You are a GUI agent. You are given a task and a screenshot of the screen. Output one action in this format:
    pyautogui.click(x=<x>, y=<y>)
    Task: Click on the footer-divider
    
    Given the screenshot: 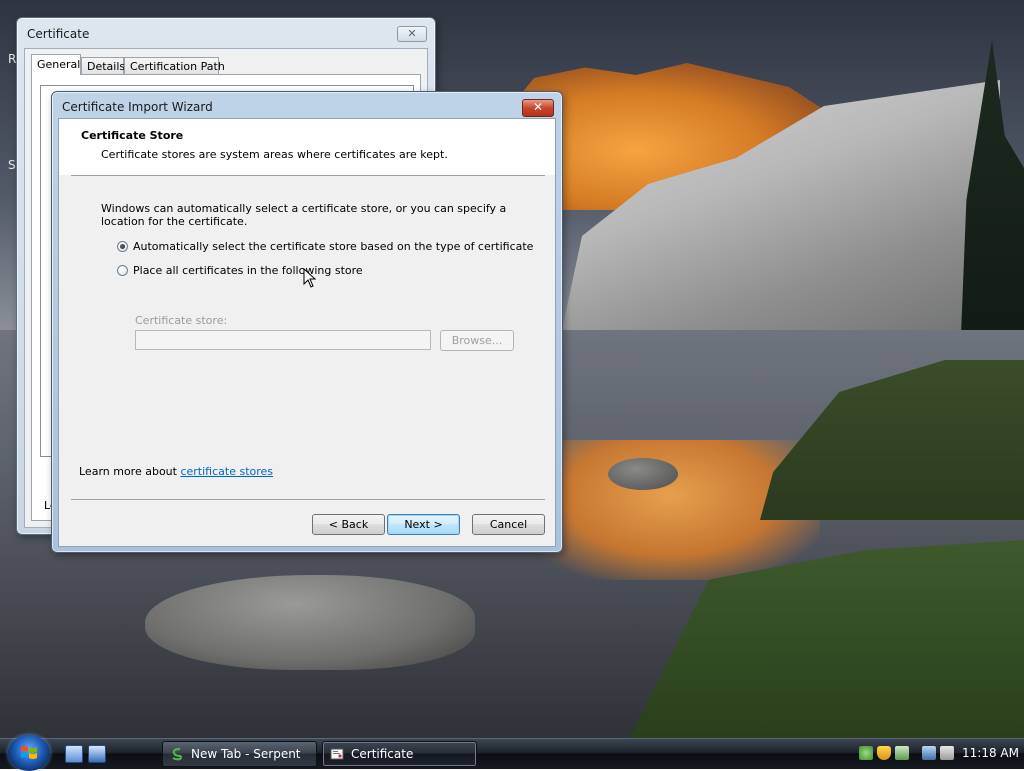 What is the action you would take?
    pyautogui.click(x=308, y=499)
    